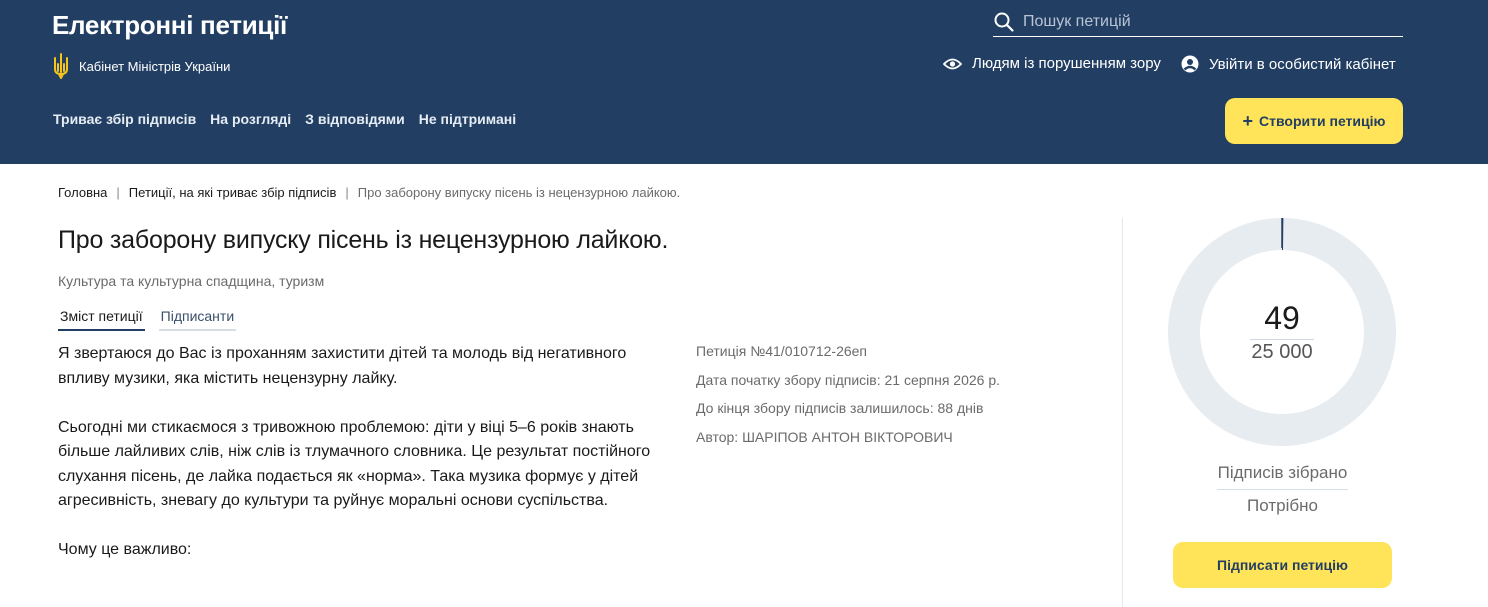 The image size is (1488, 607). Describe the element at coordinates (1282, 505) in the screenshot. I see `signatures-needed-label: Потрібно` at that location.